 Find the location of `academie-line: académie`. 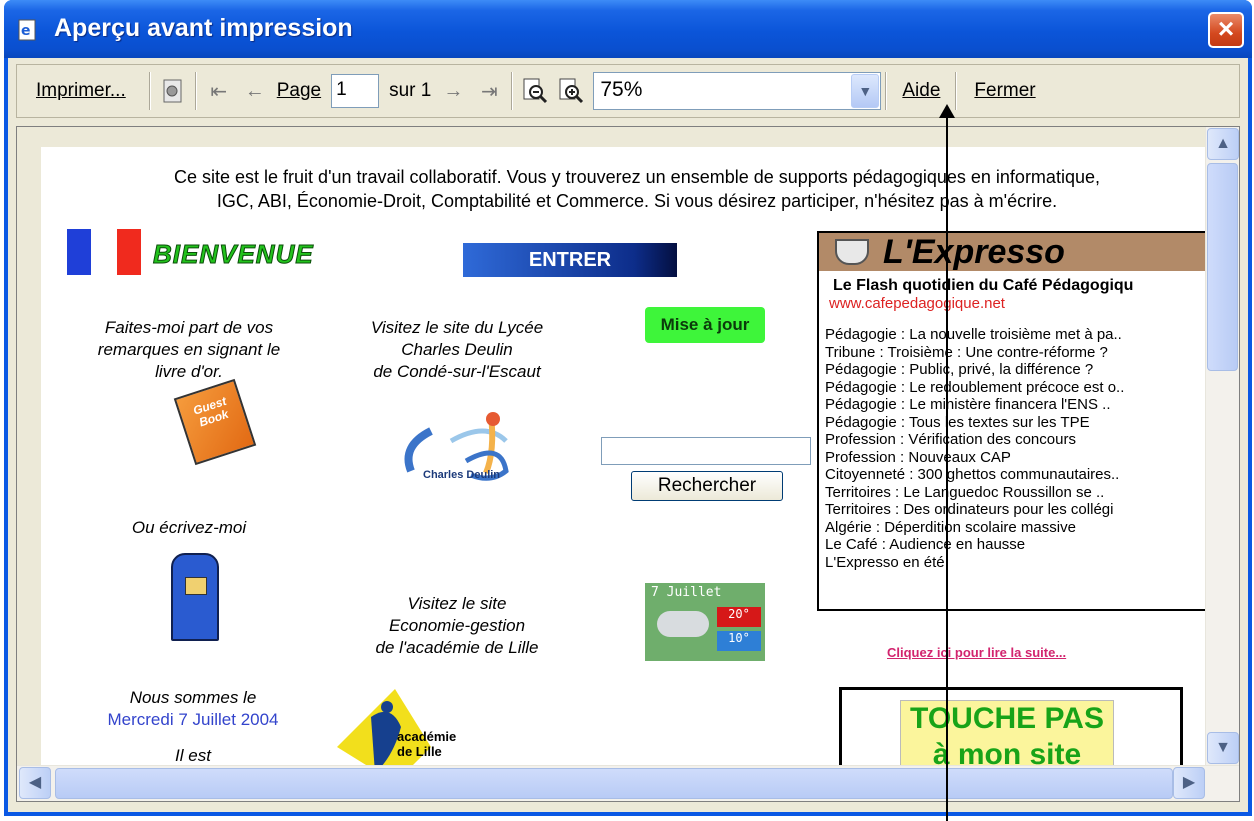

academie-line: académie is located at coordinates (427, 736).